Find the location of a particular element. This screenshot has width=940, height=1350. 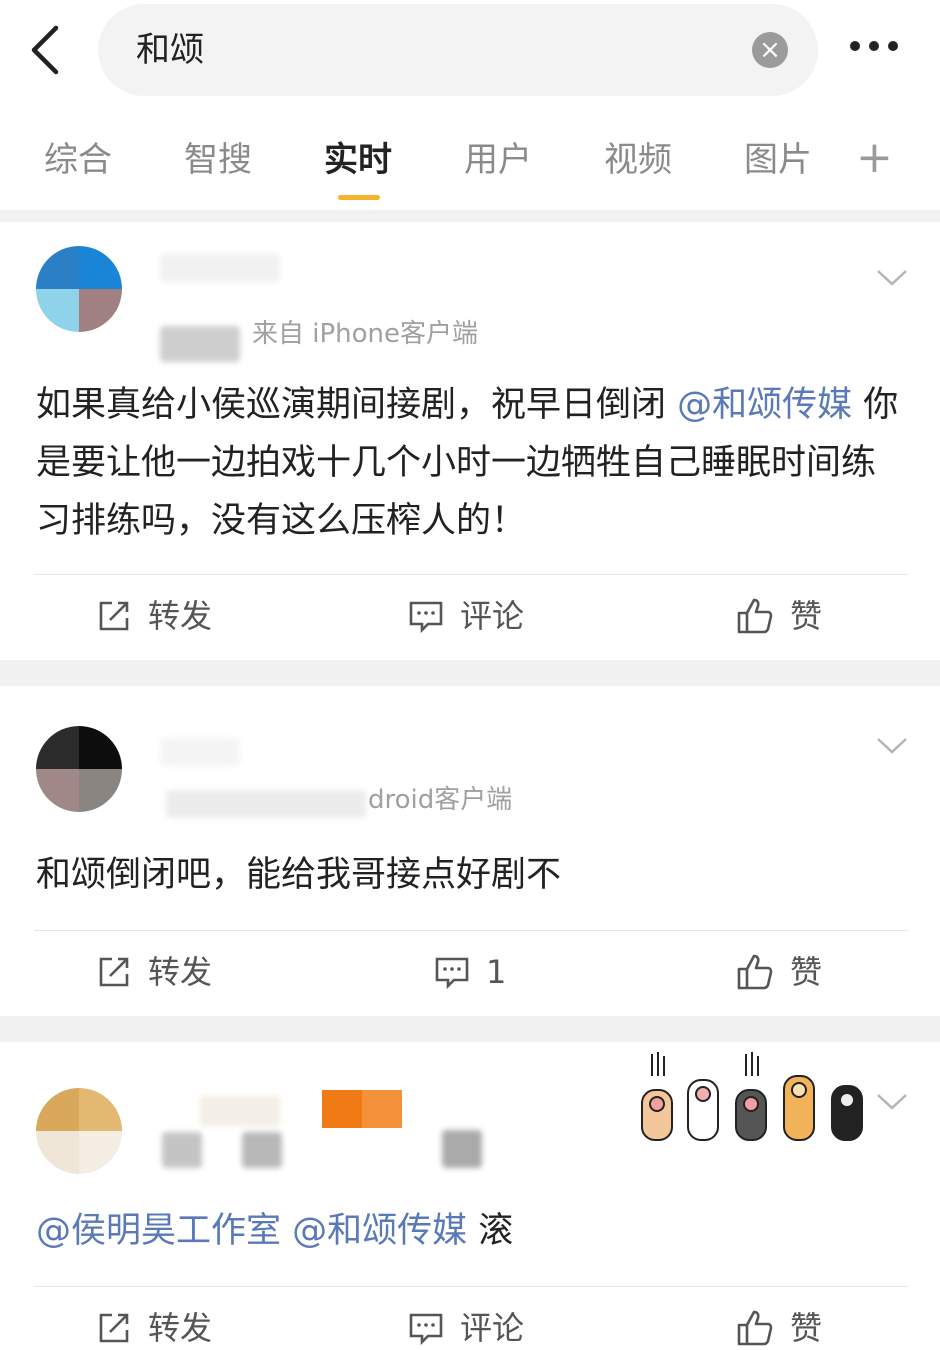

post-content: @侯明昊工作室 @和颂传媒 滚 is located at coordinates (471, 1231).